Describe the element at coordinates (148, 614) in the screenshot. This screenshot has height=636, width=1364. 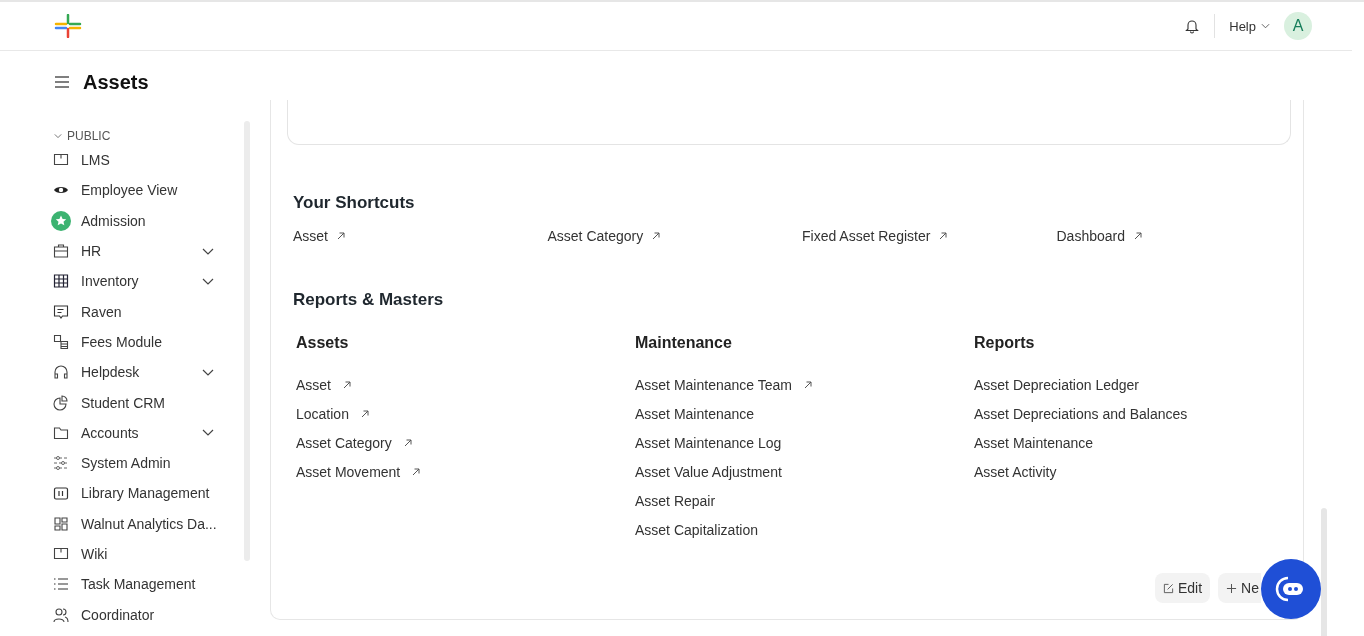
I see `sidebar-item: Coordinator` at that location.